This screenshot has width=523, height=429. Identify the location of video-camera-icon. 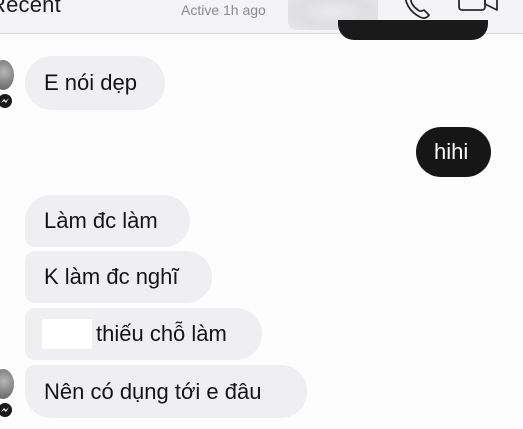
(479, 11).